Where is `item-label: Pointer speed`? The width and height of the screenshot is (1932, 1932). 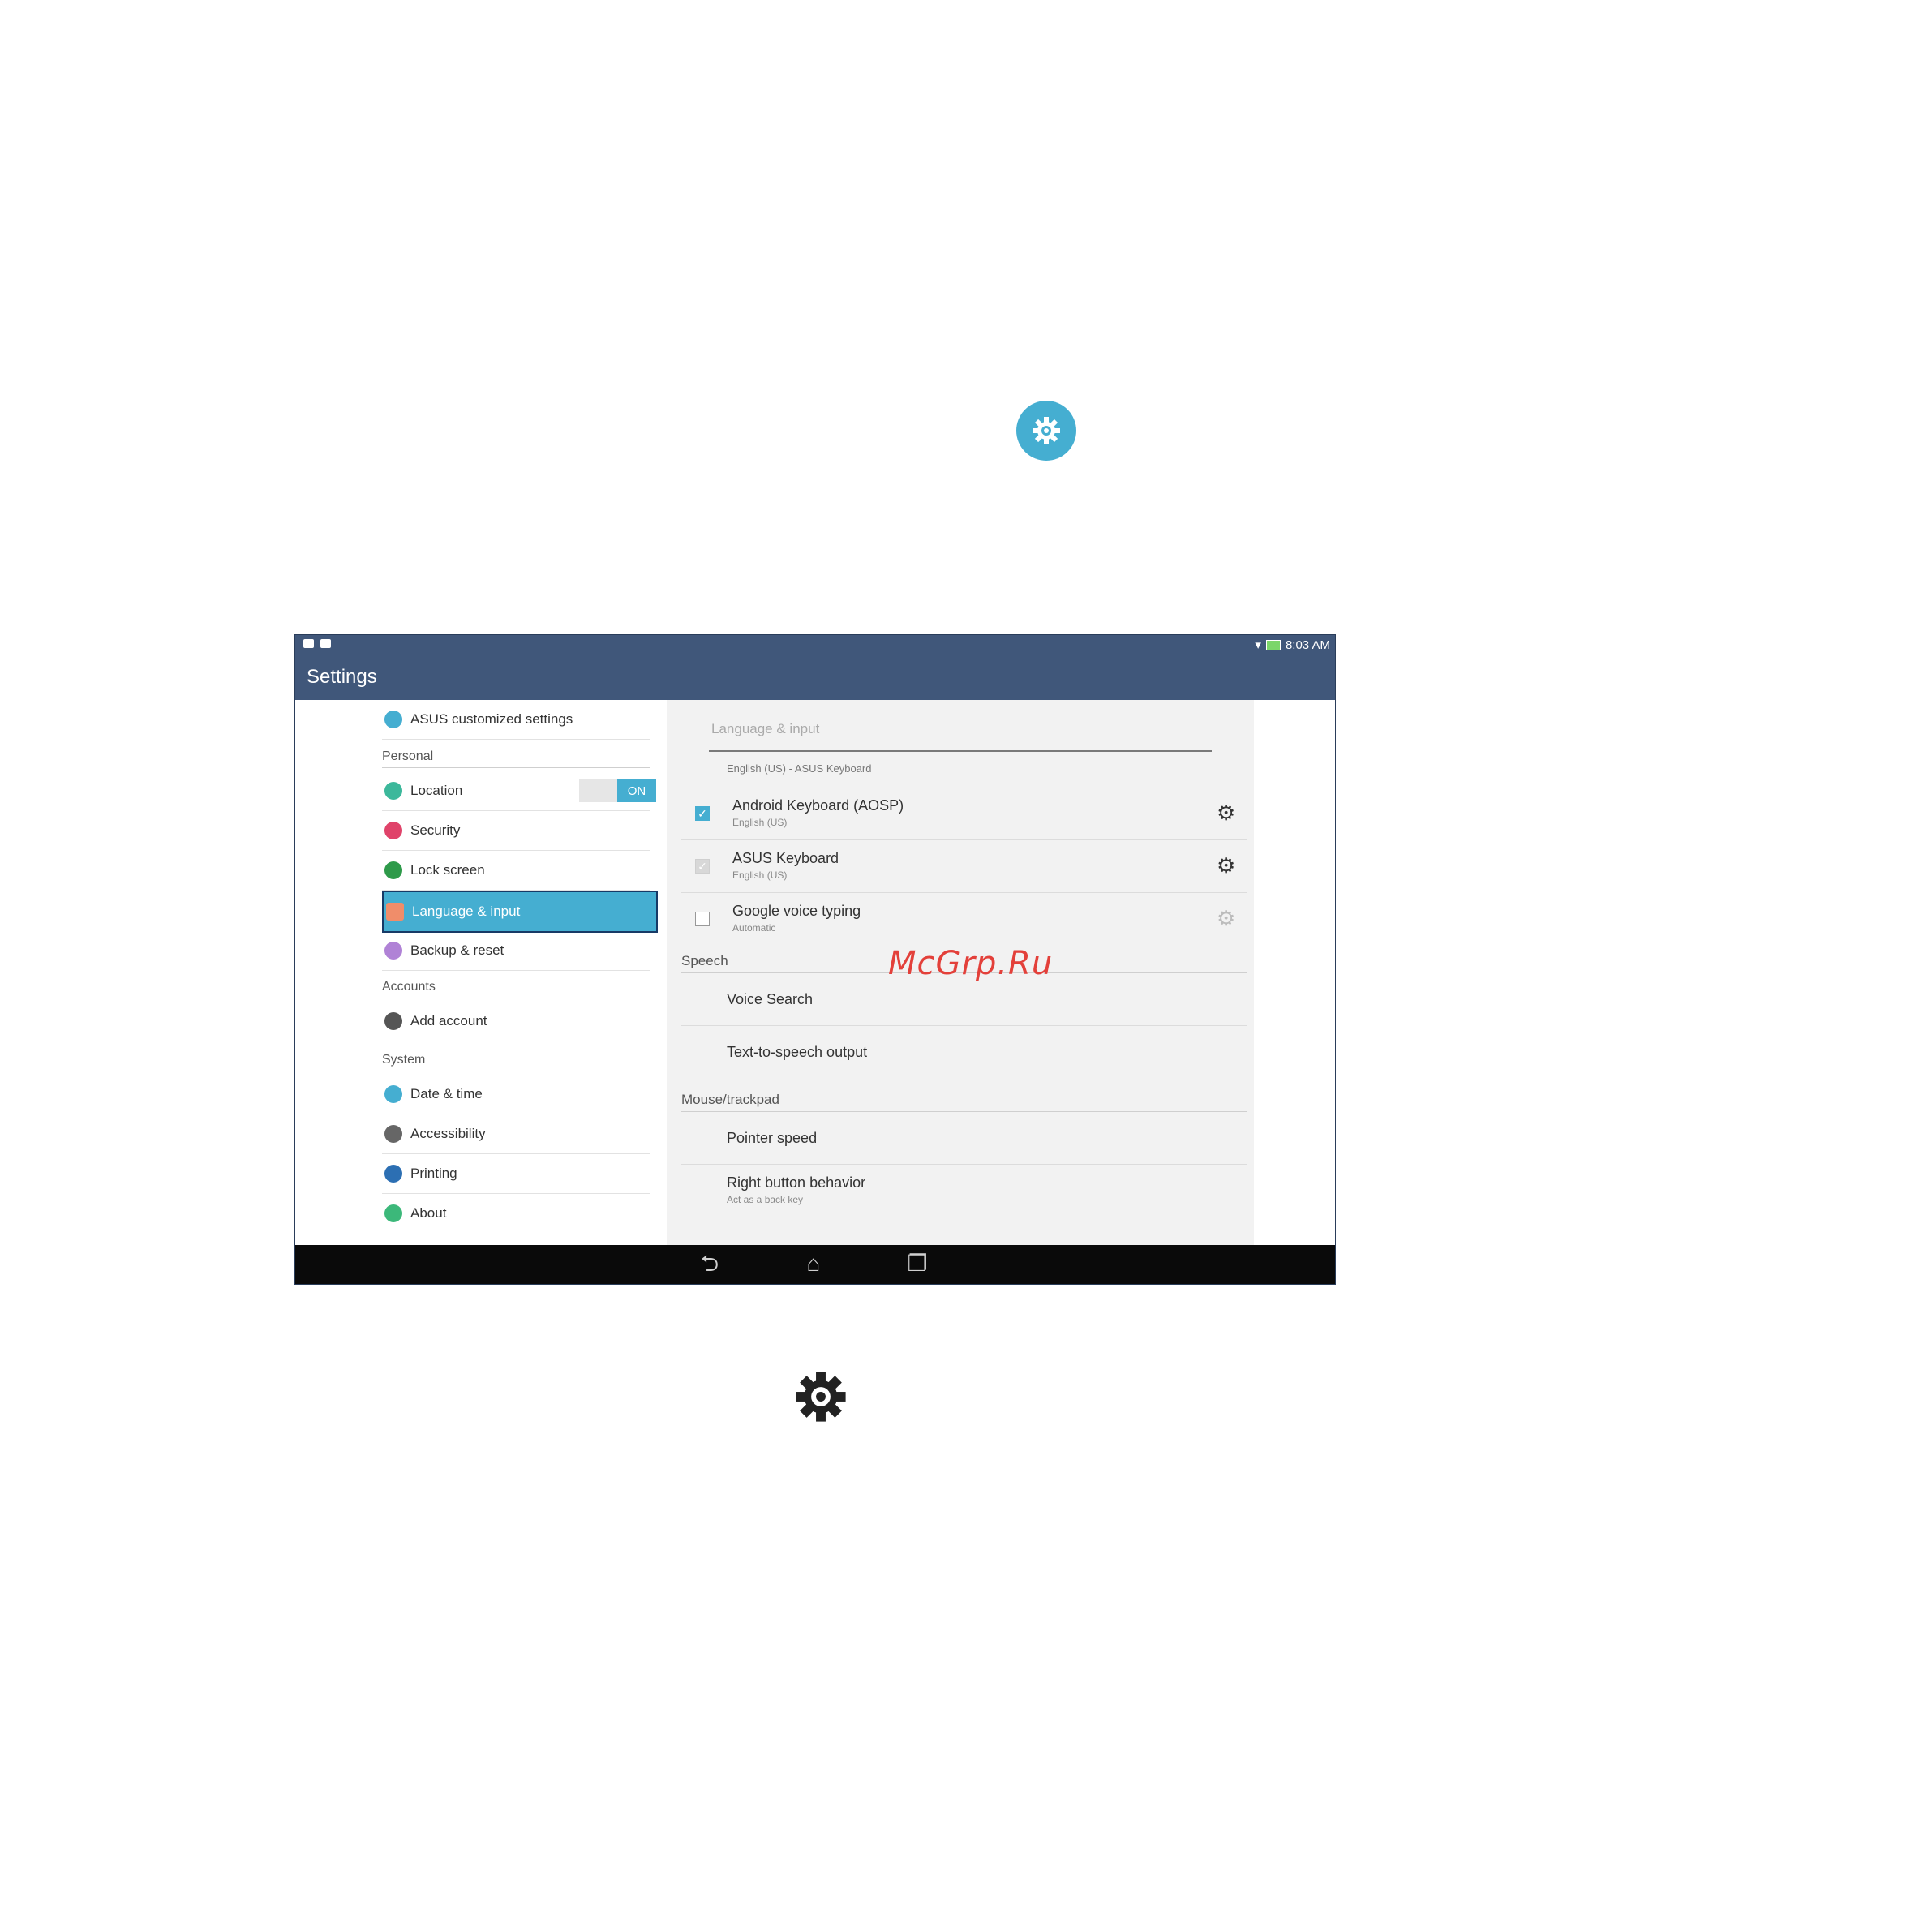 item-label: Pointer speed is located at coordinates (772, 1138).